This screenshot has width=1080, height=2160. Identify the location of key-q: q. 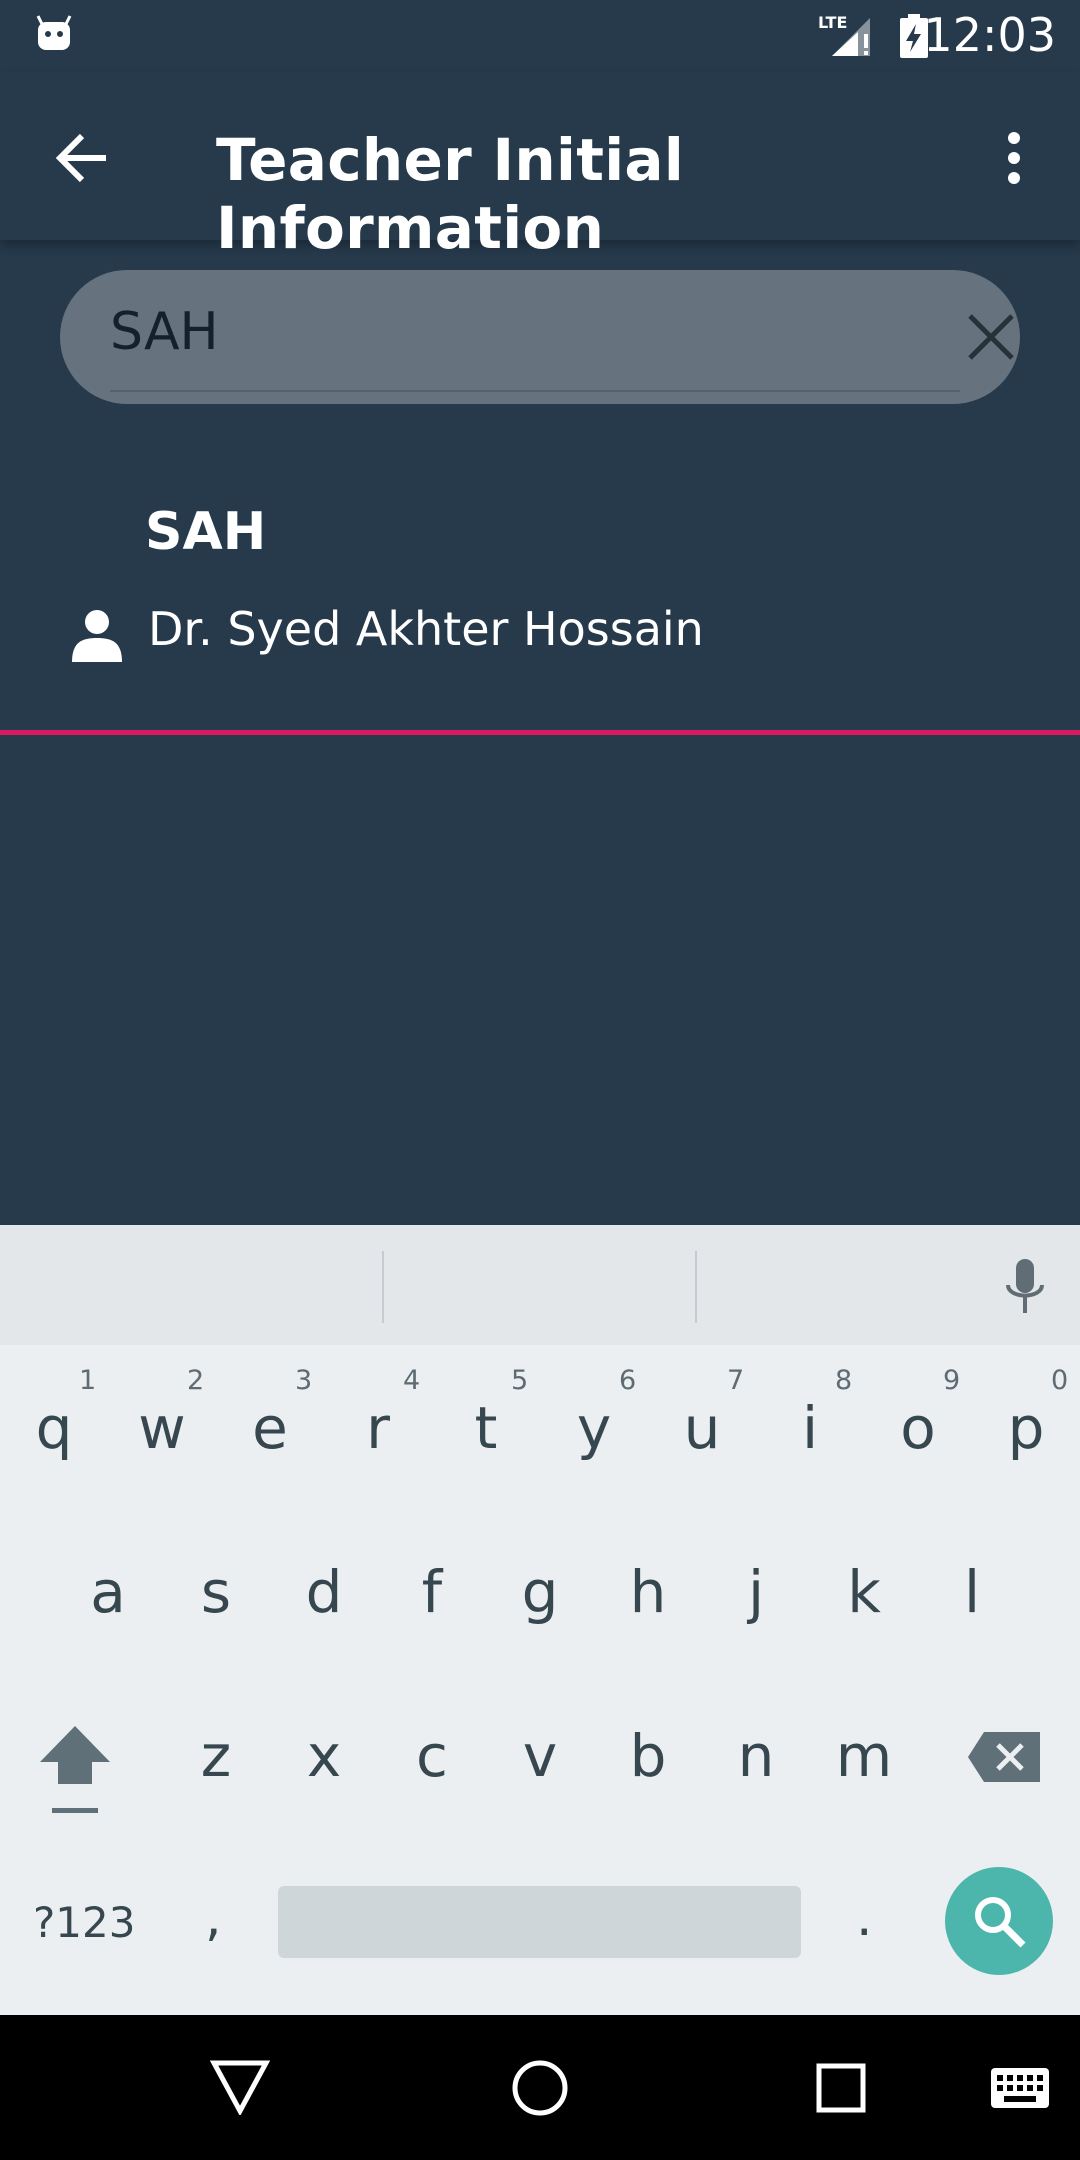
(54, 1428).